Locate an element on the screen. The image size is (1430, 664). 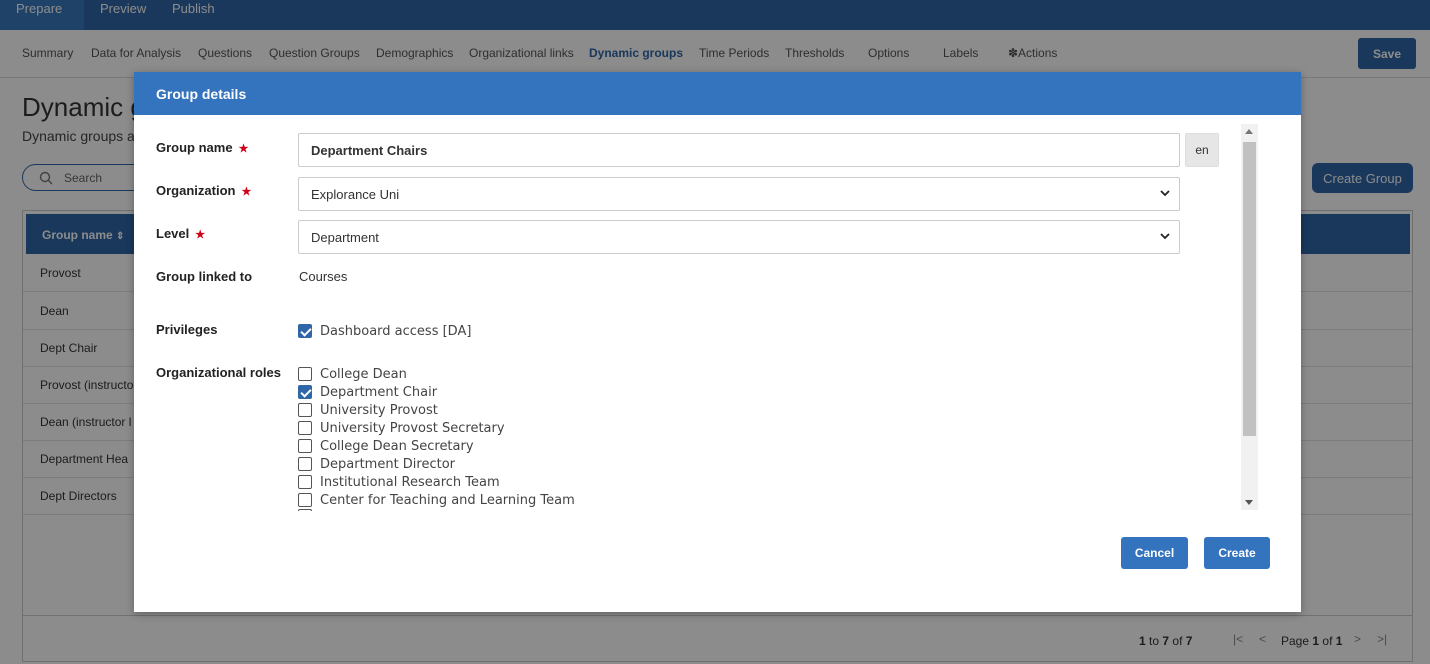
dialog-header: Group details is located at coordinates (717, 93).